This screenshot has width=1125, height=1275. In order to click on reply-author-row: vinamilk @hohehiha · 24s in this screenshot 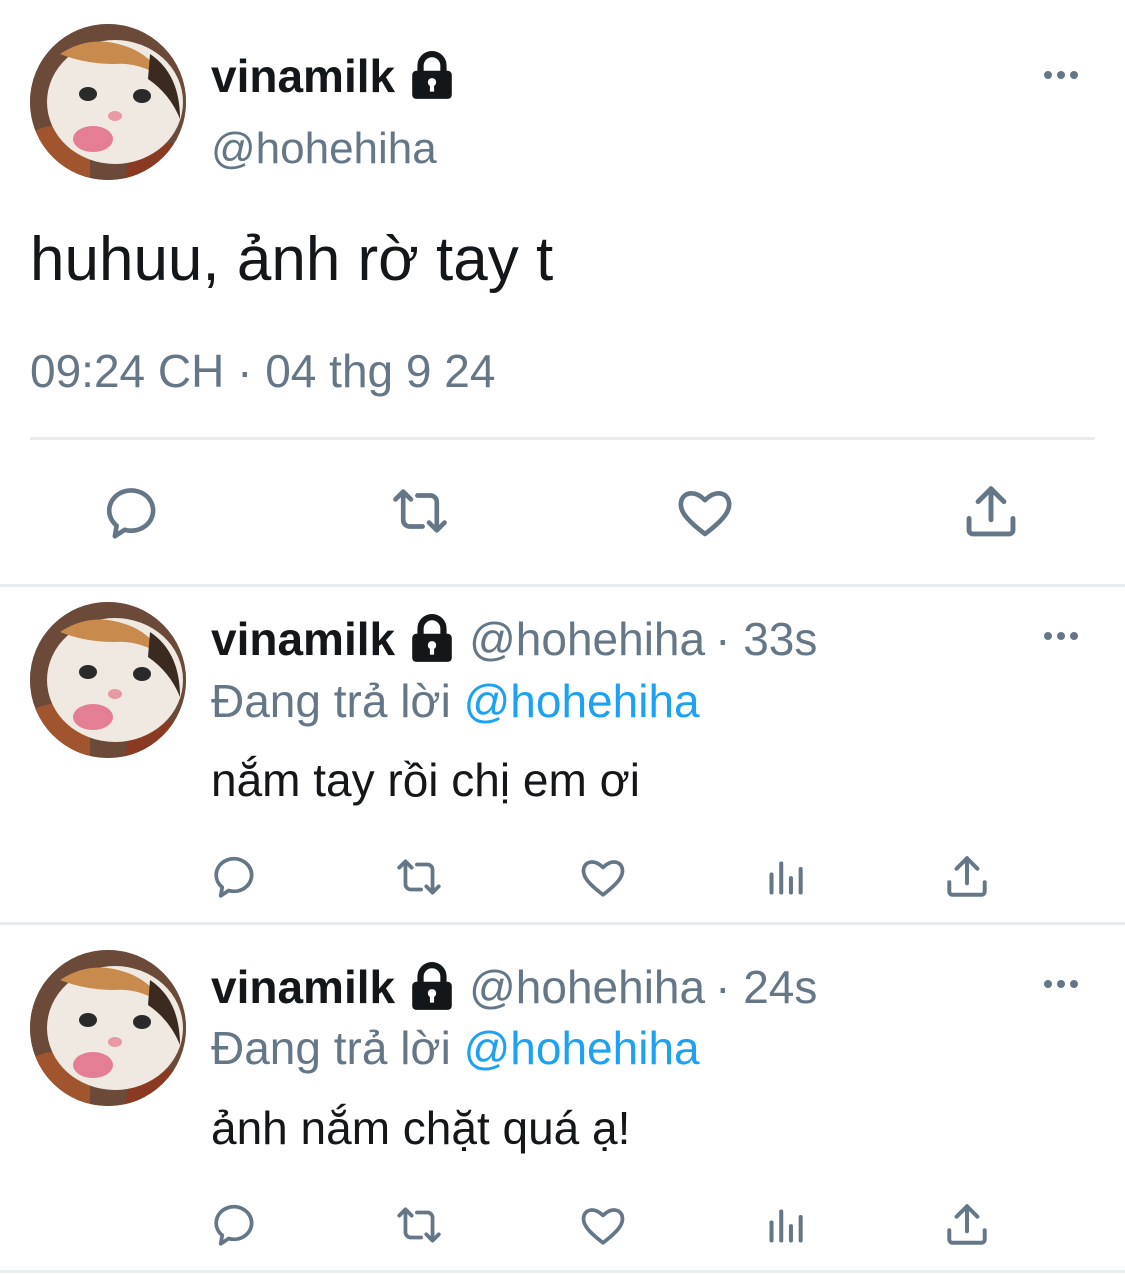, I will do `click(514, 987)`.